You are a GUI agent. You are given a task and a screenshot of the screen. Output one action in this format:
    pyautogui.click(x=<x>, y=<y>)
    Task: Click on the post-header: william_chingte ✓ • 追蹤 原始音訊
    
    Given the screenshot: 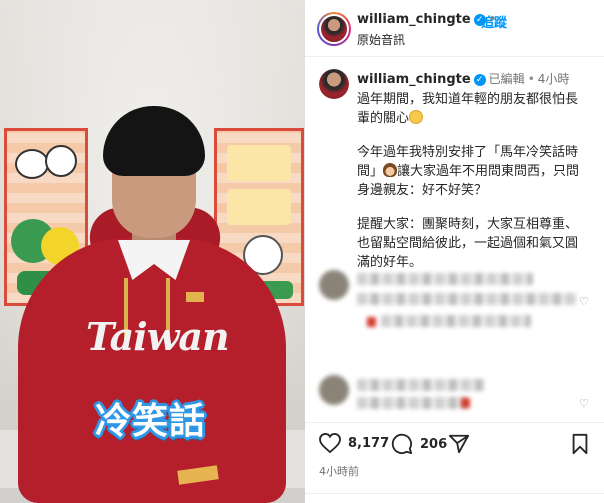 What is the action you would take?
    pyautogui.click(x=454, y=28)
    